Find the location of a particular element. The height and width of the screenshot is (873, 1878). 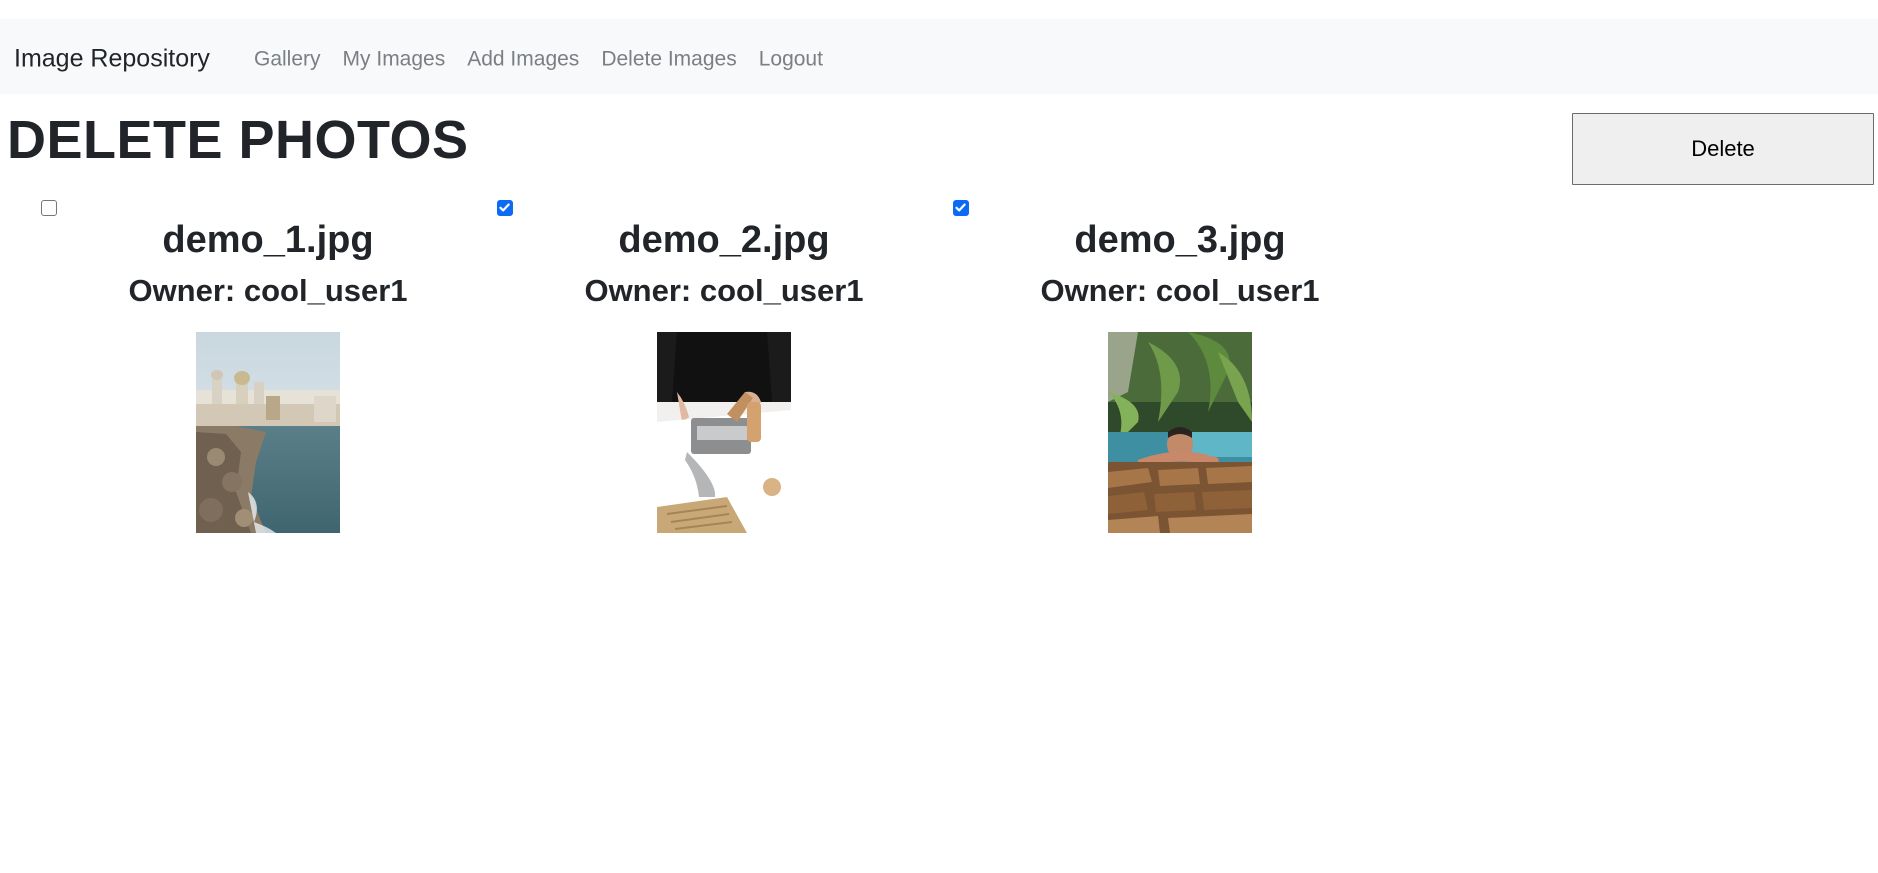

image-card: demo_3.jpg Owner: cool_user1 is located at coordinates (1140, 366).